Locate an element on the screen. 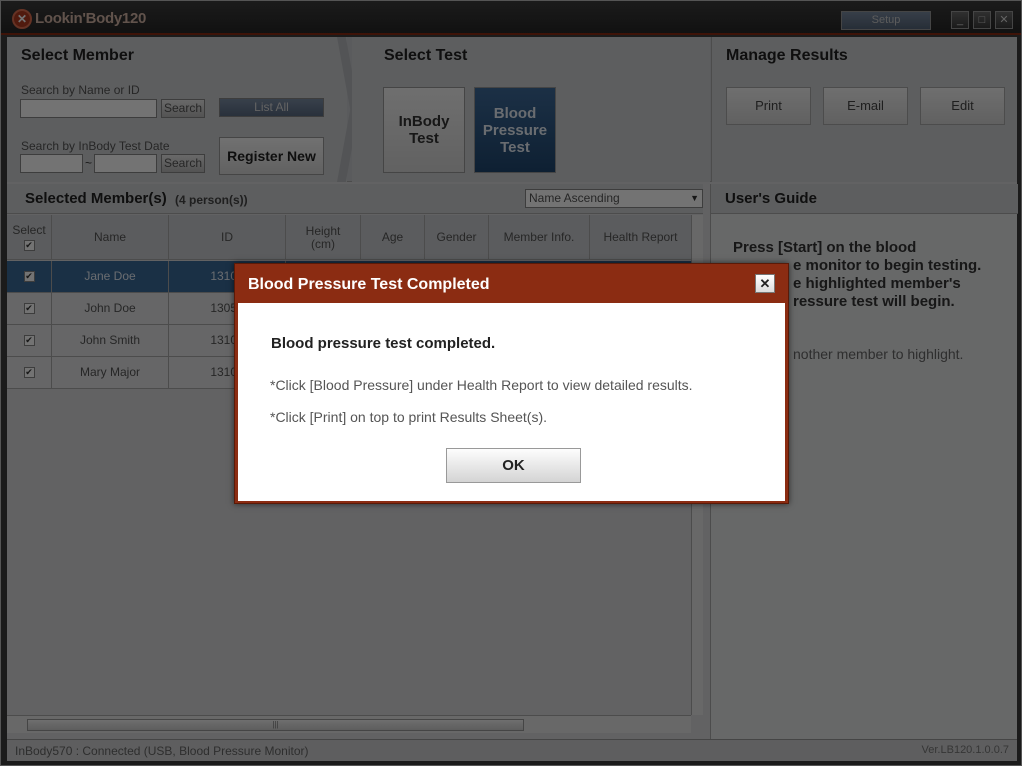 Image resolution: width=1022 pixels, height=766 pixels. horizontal-scrollbar: ||| is located at coordinates (349, 724).